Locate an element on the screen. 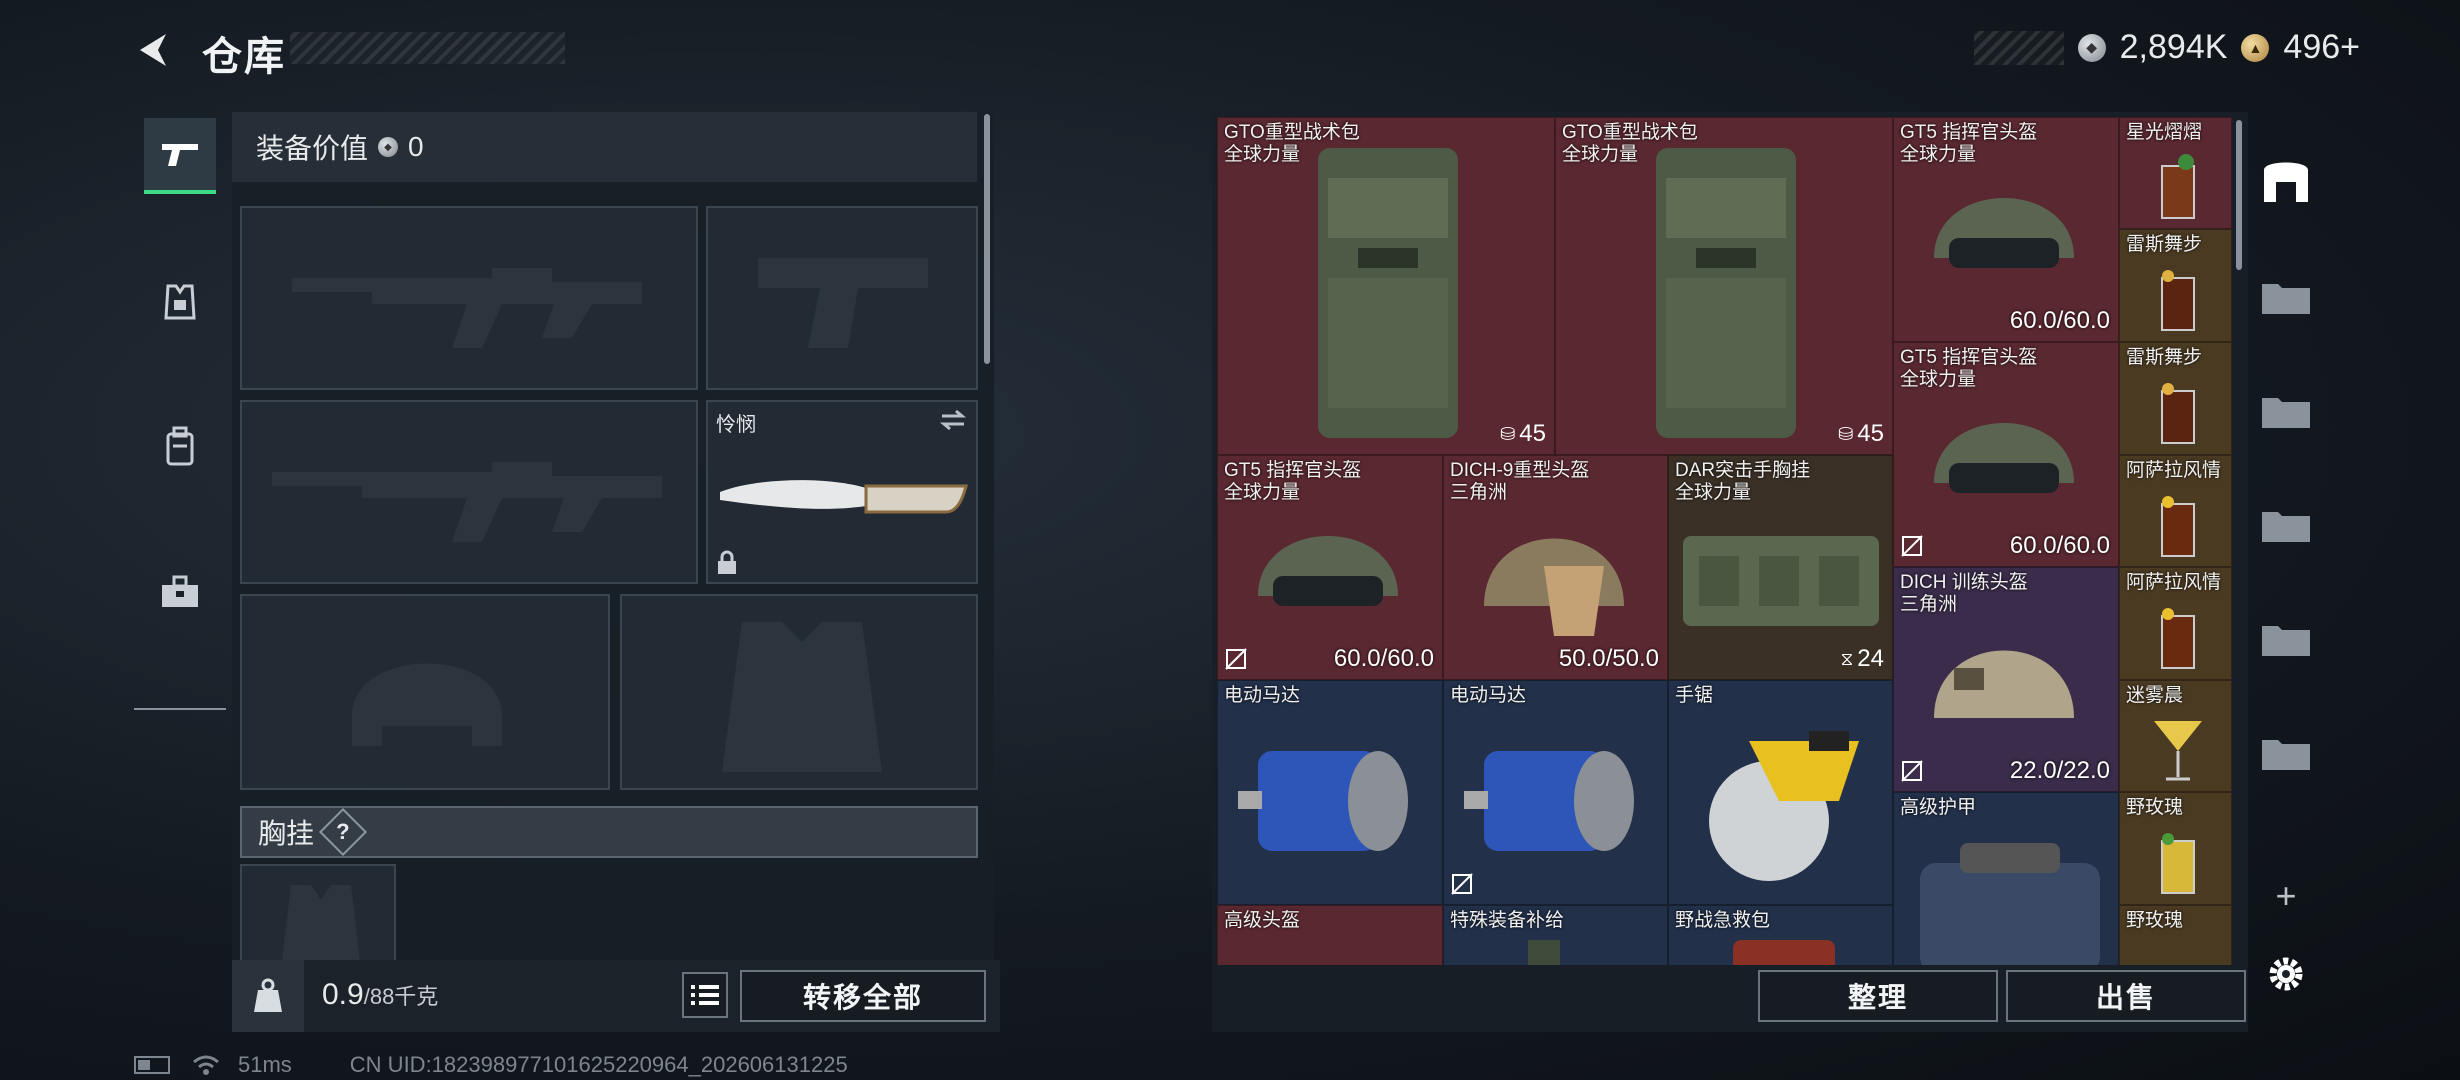 The width and height of the screenshot is (2460, 1080). stash-item-helmet: DICH-9重型头盔 三角洲 50.0/50.0 is located at coordinates (1555, 567).